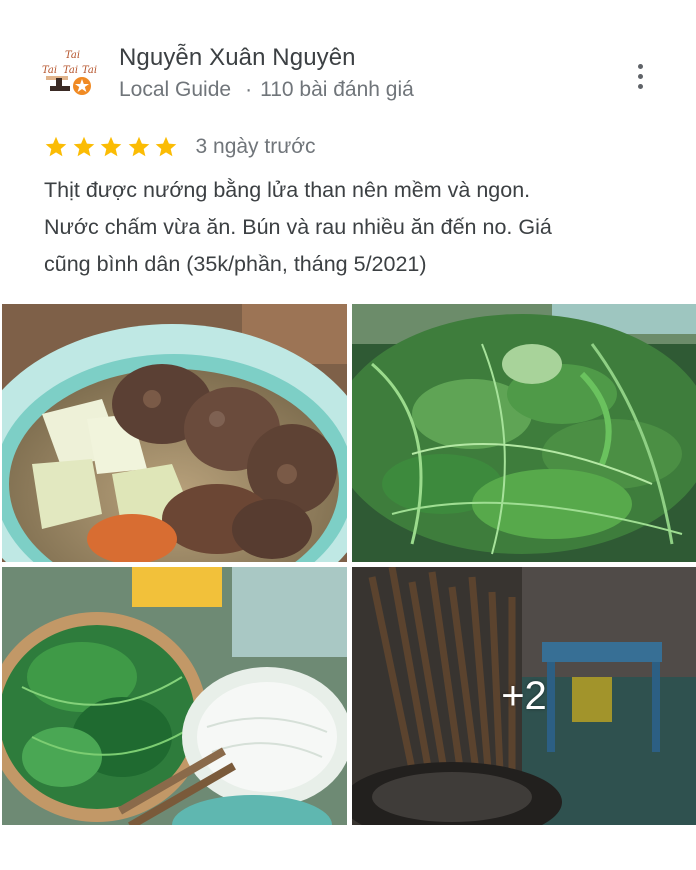 This screenshot has height=870, width=696. Describe the element at coordinates (174, 696) in the screenshot. I see `review-photo-herbs-noodles` at that location.